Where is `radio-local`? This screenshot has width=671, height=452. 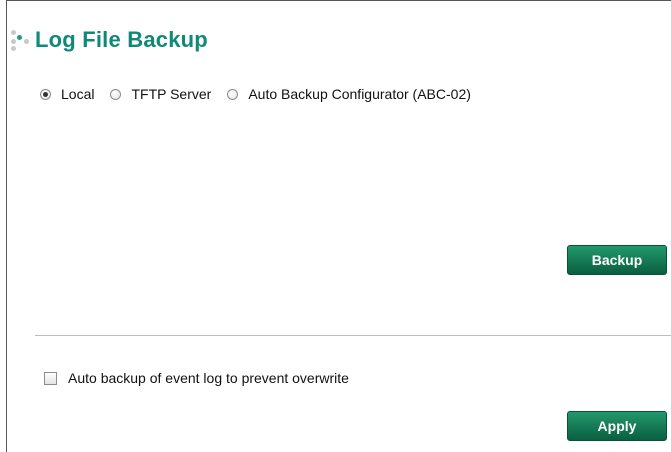 radio-local is located at coordinates (45, 94).